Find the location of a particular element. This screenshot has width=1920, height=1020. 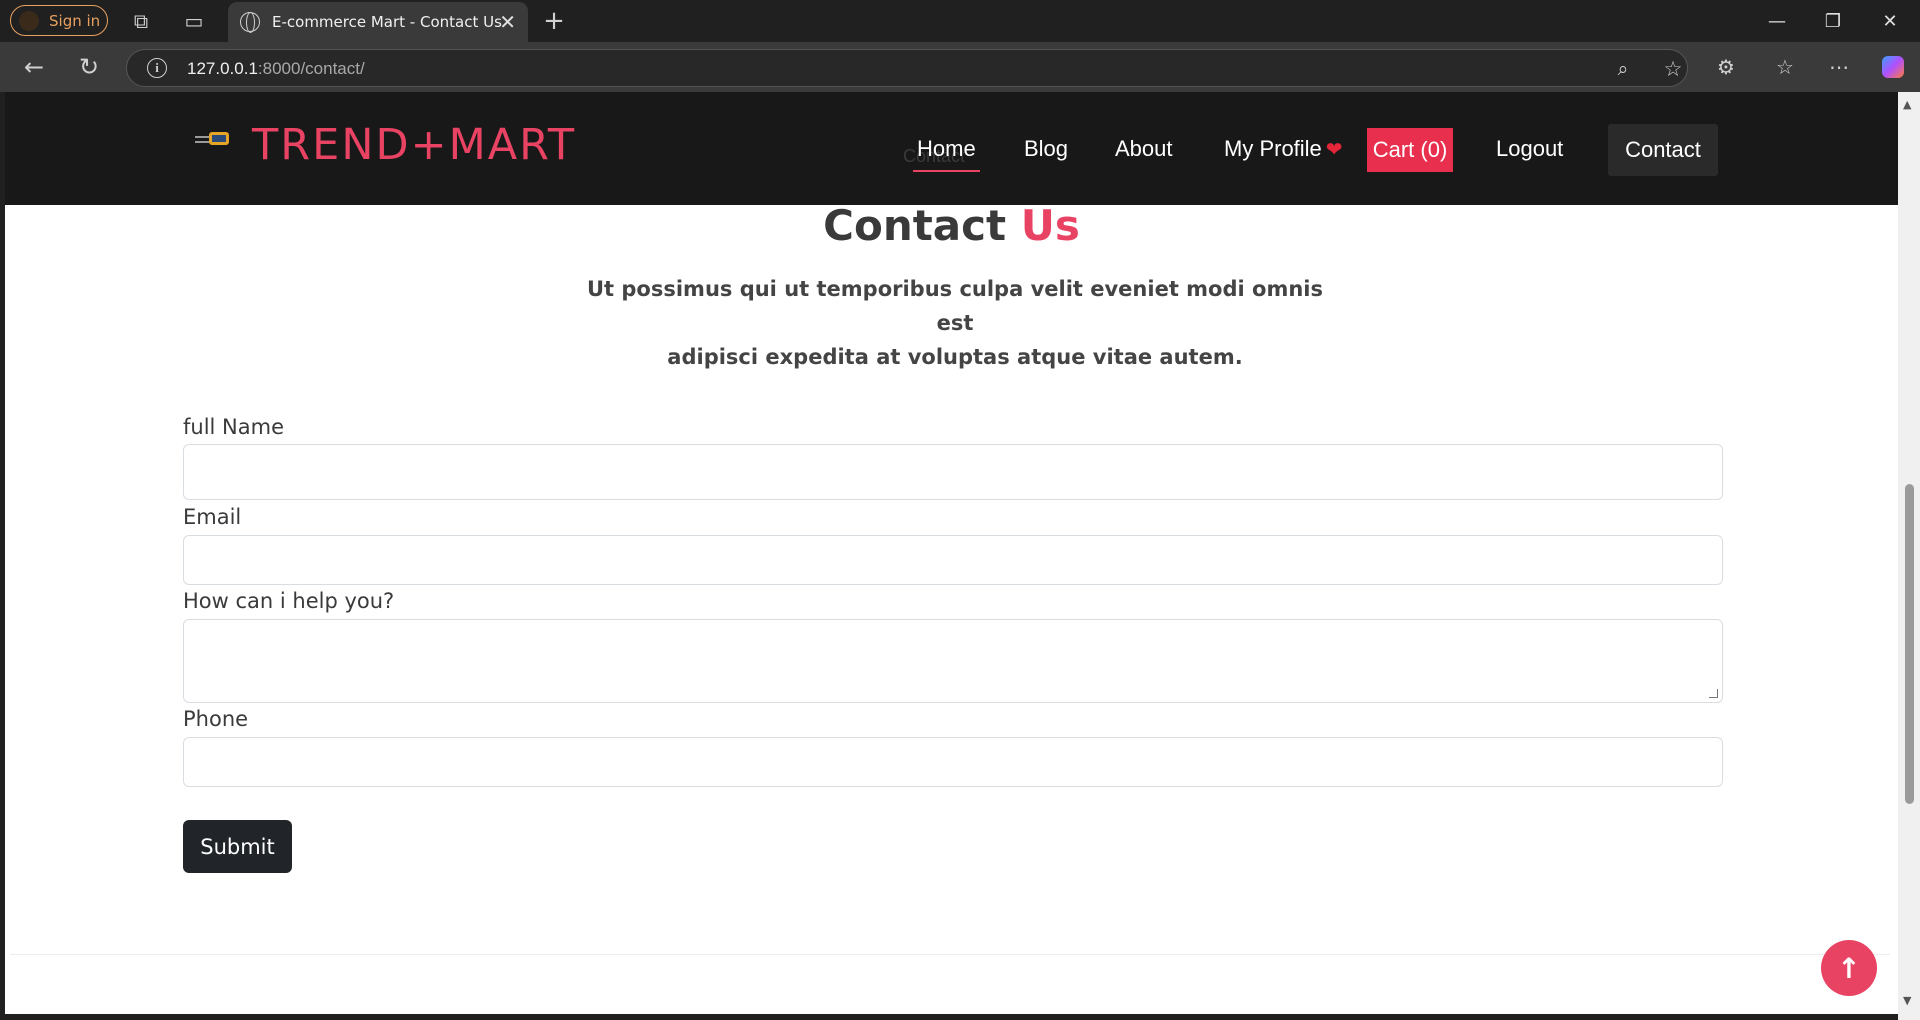

arrow-up-icon: ↑ is located at coordinates (1849, 968).